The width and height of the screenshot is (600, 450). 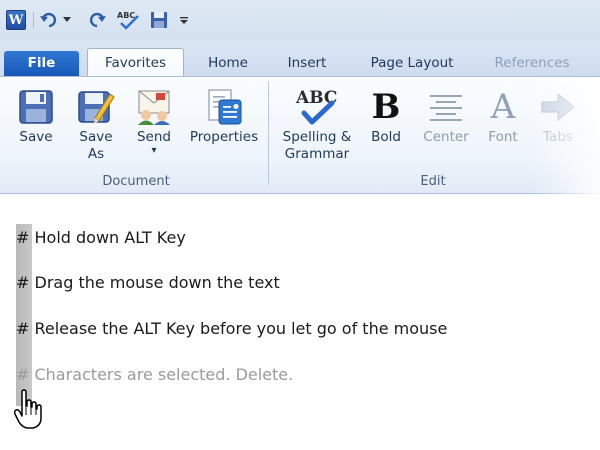 I want to click on toolbar-separator, so click(x=33, y=20).